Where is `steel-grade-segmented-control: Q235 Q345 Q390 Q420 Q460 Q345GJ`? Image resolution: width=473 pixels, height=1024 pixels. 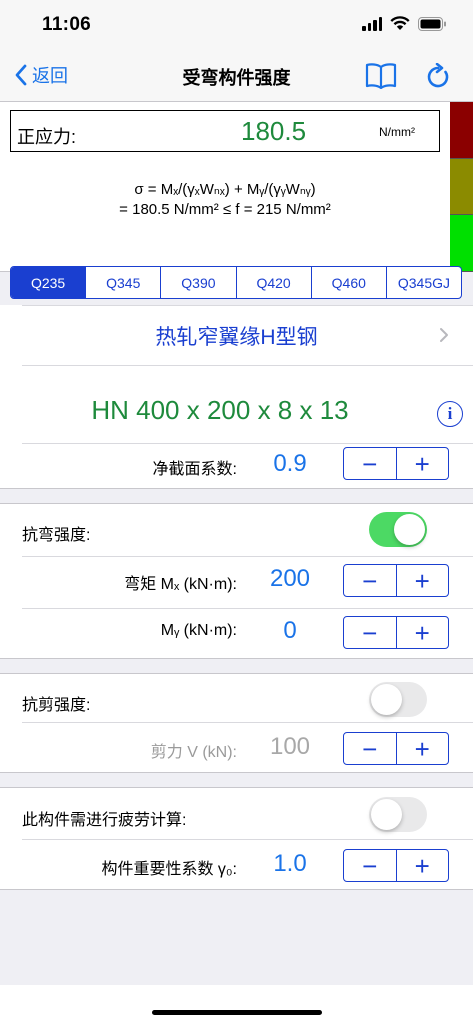 steel-grade-segmented-control: Q235 Q345 Q390 Q420 Q460 Q345GJ is located at coordinates (236, 282).